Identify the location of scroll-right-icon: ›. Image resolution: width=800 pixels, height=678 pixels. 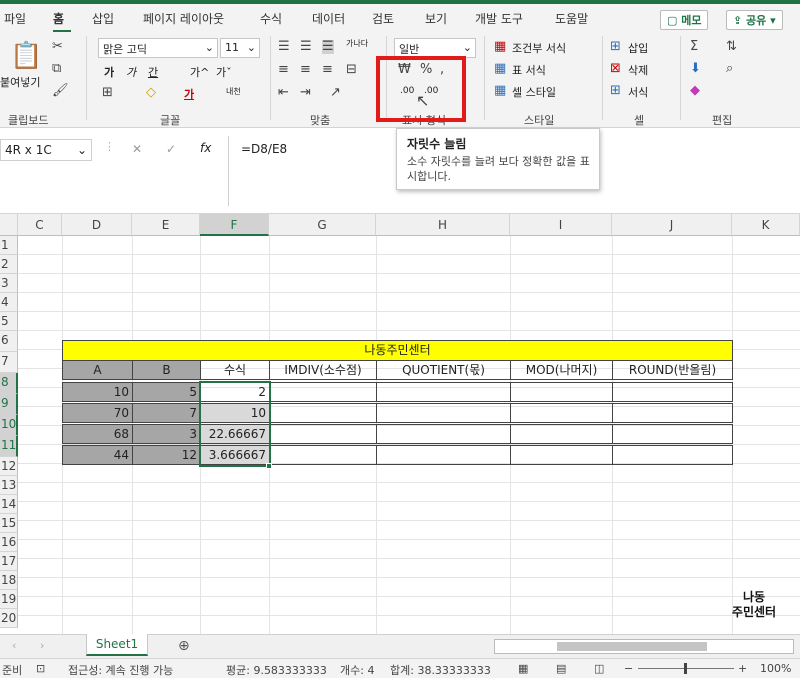
(42, 645).